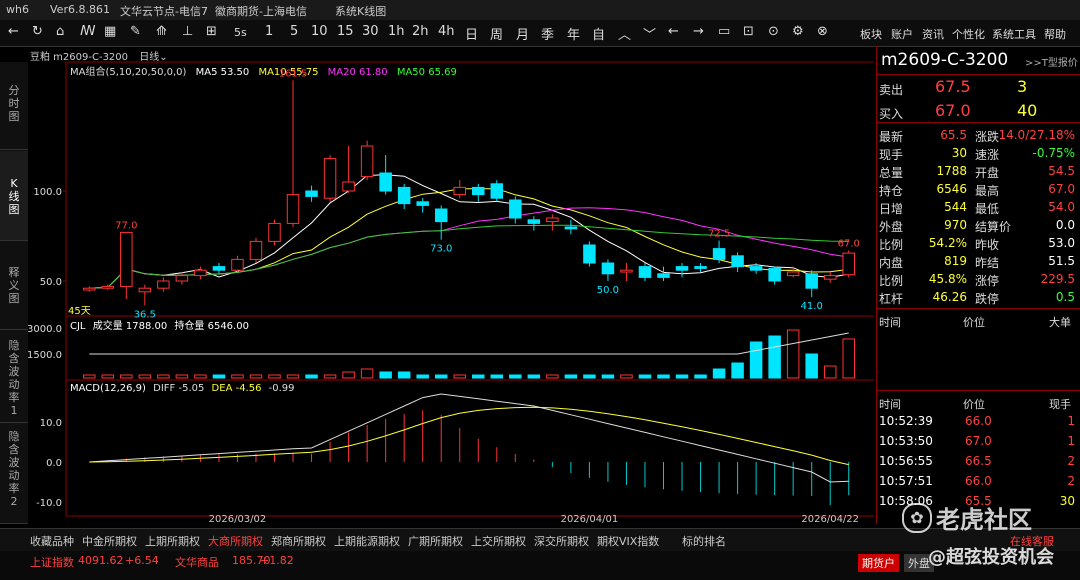  I want to click on period-15: 15, so click(345, 31).